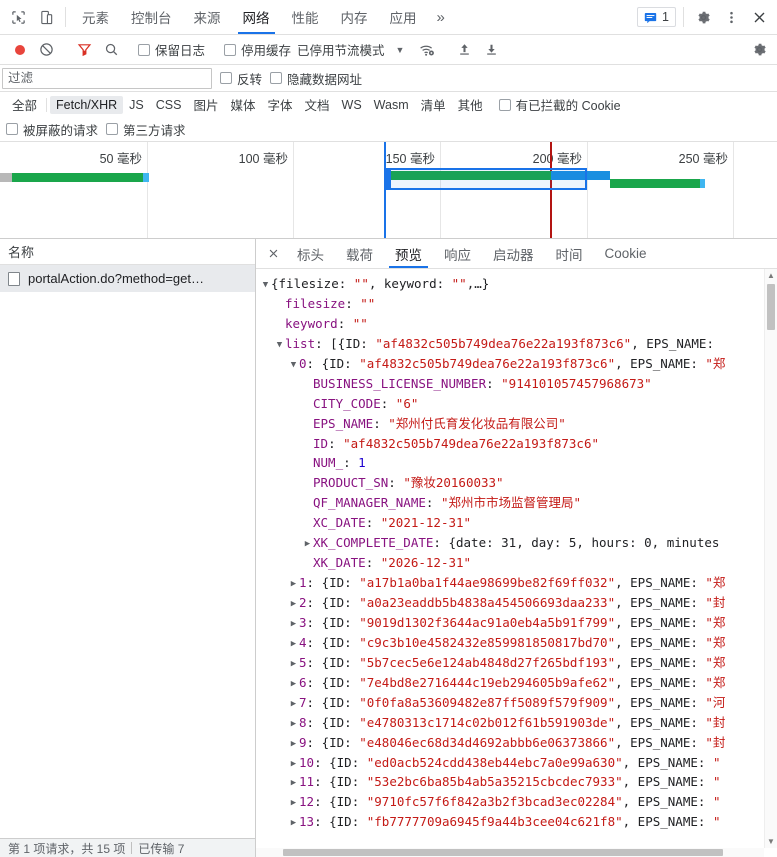 The height and width of the screenshot is (857, 777). What do you see at coordinates (464, 50) in the screenshot?
I see `upload-har-icon` at bounding box center [464, 50].